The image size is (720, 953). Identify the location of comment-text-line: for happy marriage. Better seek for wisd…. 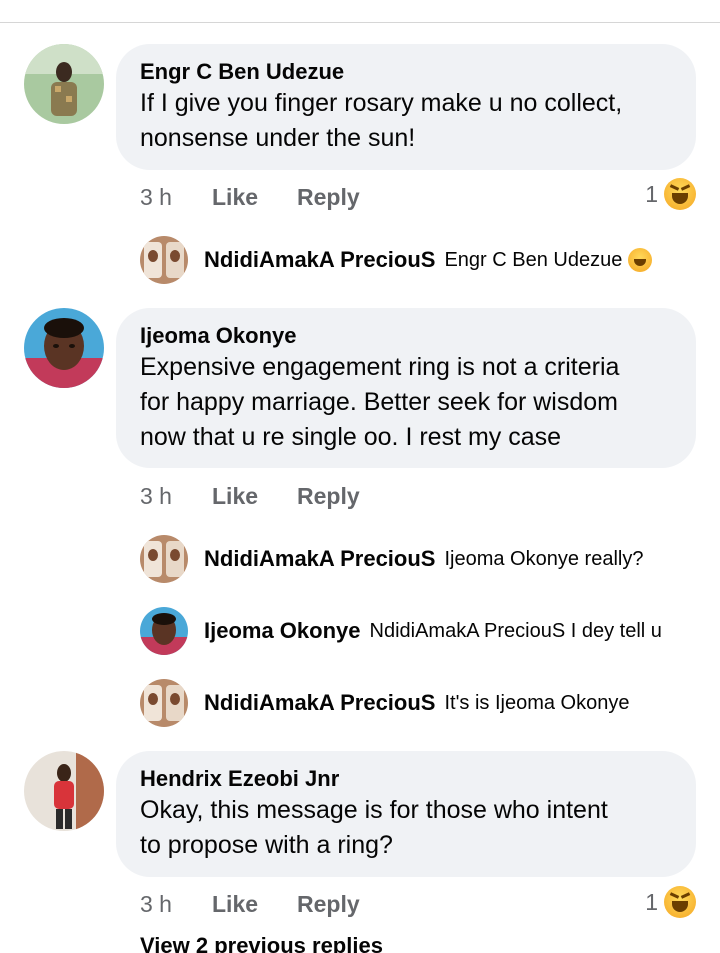
(379, 402).